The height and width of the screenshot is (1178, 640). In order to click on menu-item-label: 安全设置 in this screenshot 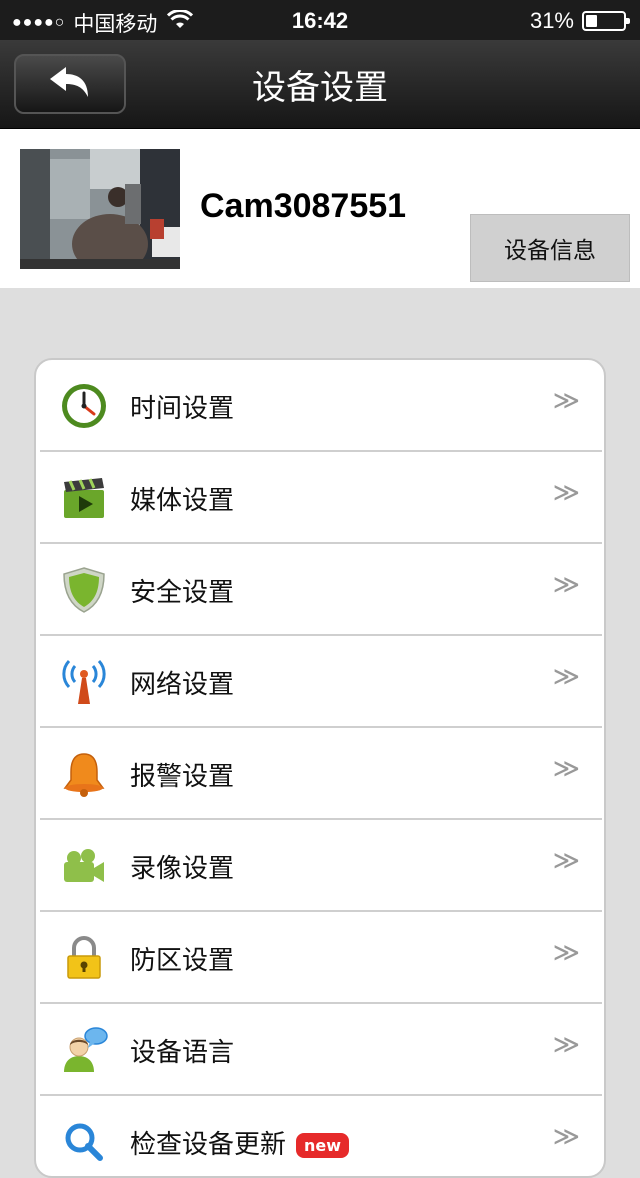, I will do `click(182, 593)`.